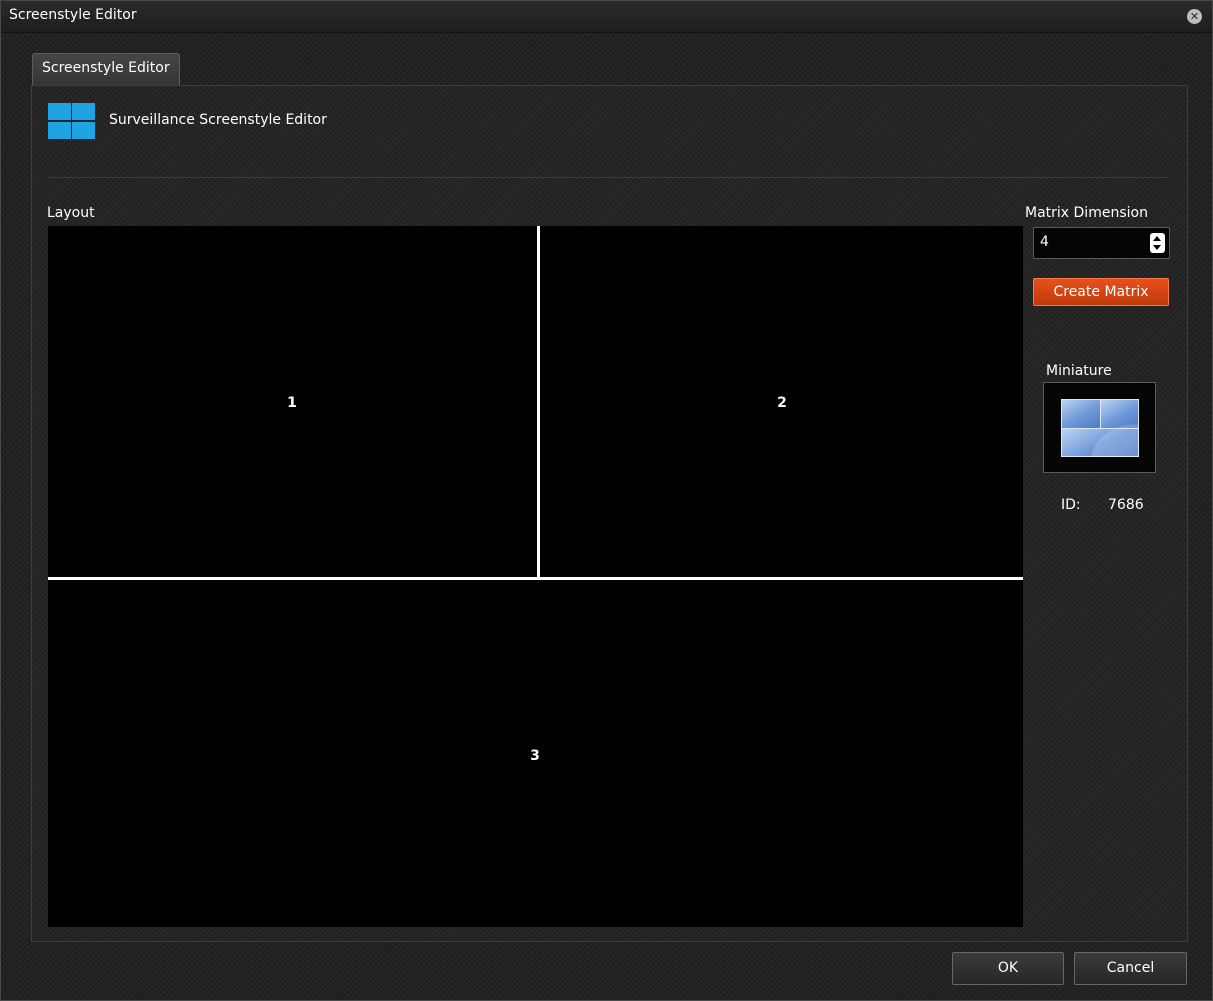  I want to click on miniature-gloss, so click(1100, 428).